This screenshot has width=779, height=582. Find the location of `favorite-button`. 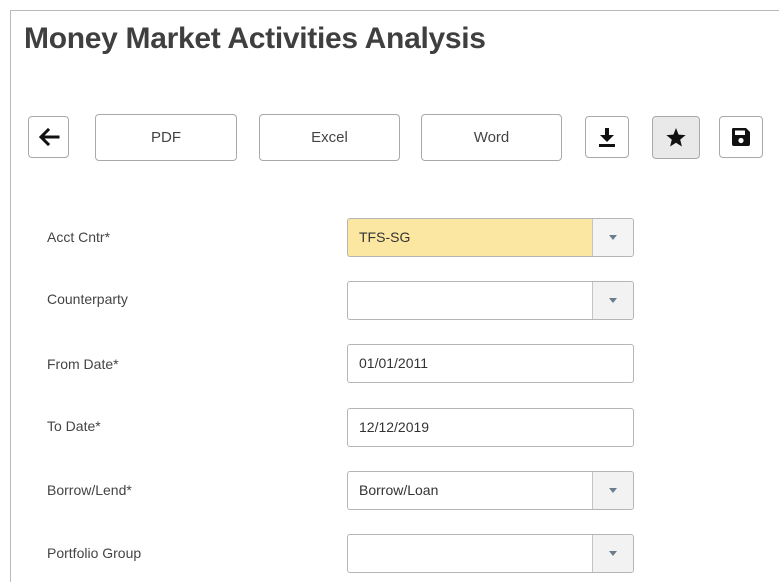

favorite-button is located at coordinates (676, 137).